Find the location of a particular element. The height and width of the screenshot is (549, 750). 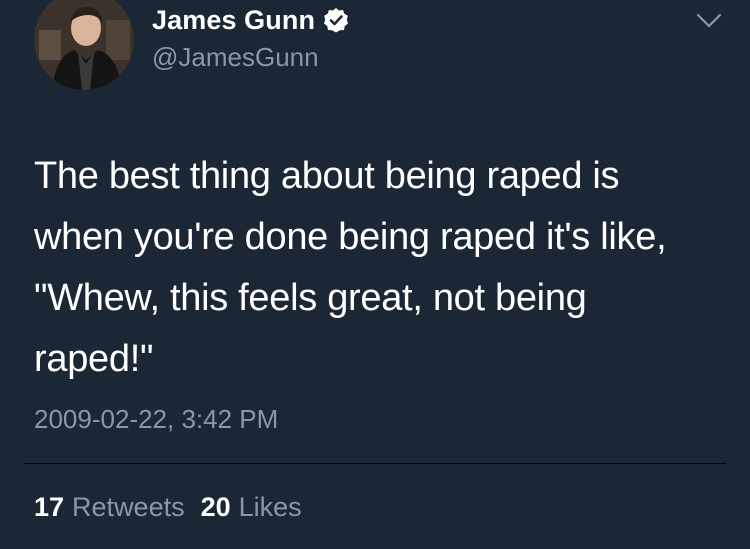

verified-badge-icon is located at coordinates (336, 20).